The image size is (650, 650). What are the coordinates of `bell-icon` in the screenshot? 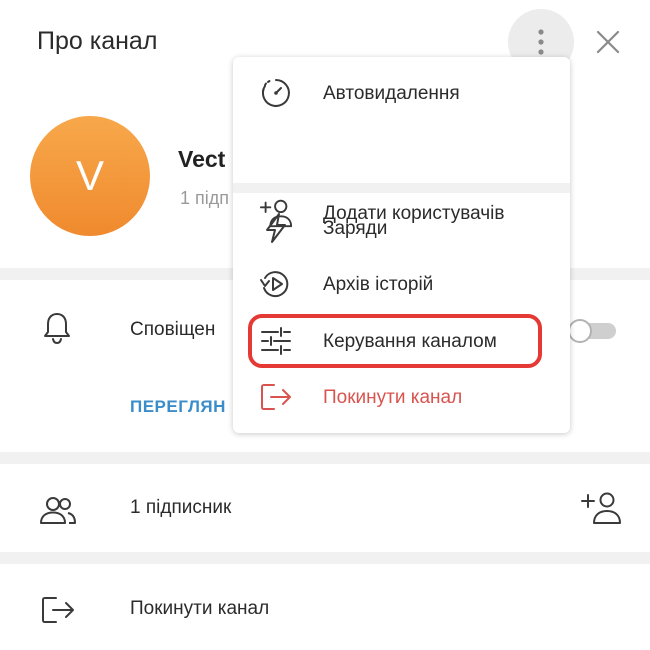 It's located at (57, 328).